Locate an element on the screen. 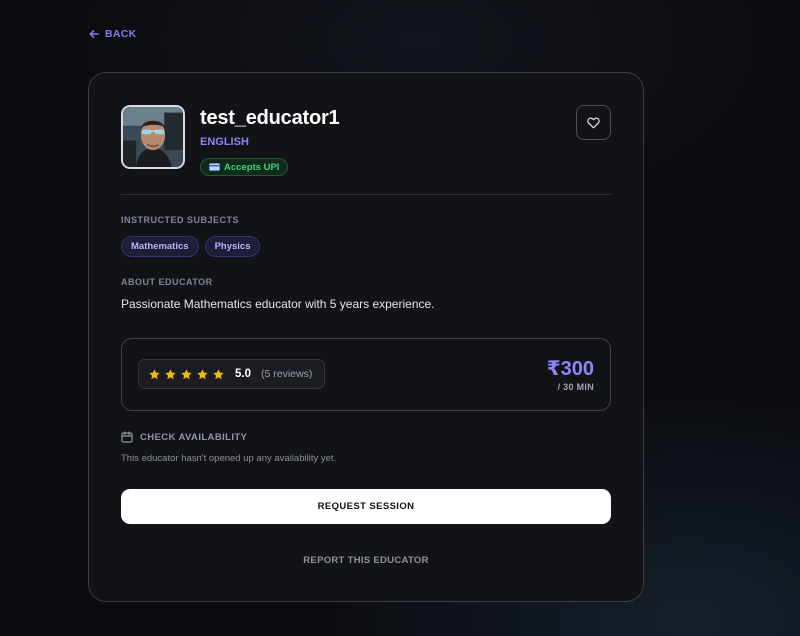 This screenshot has width=800, height=636. price-unit: / 30 MIN is located at coordinates (575, 387).